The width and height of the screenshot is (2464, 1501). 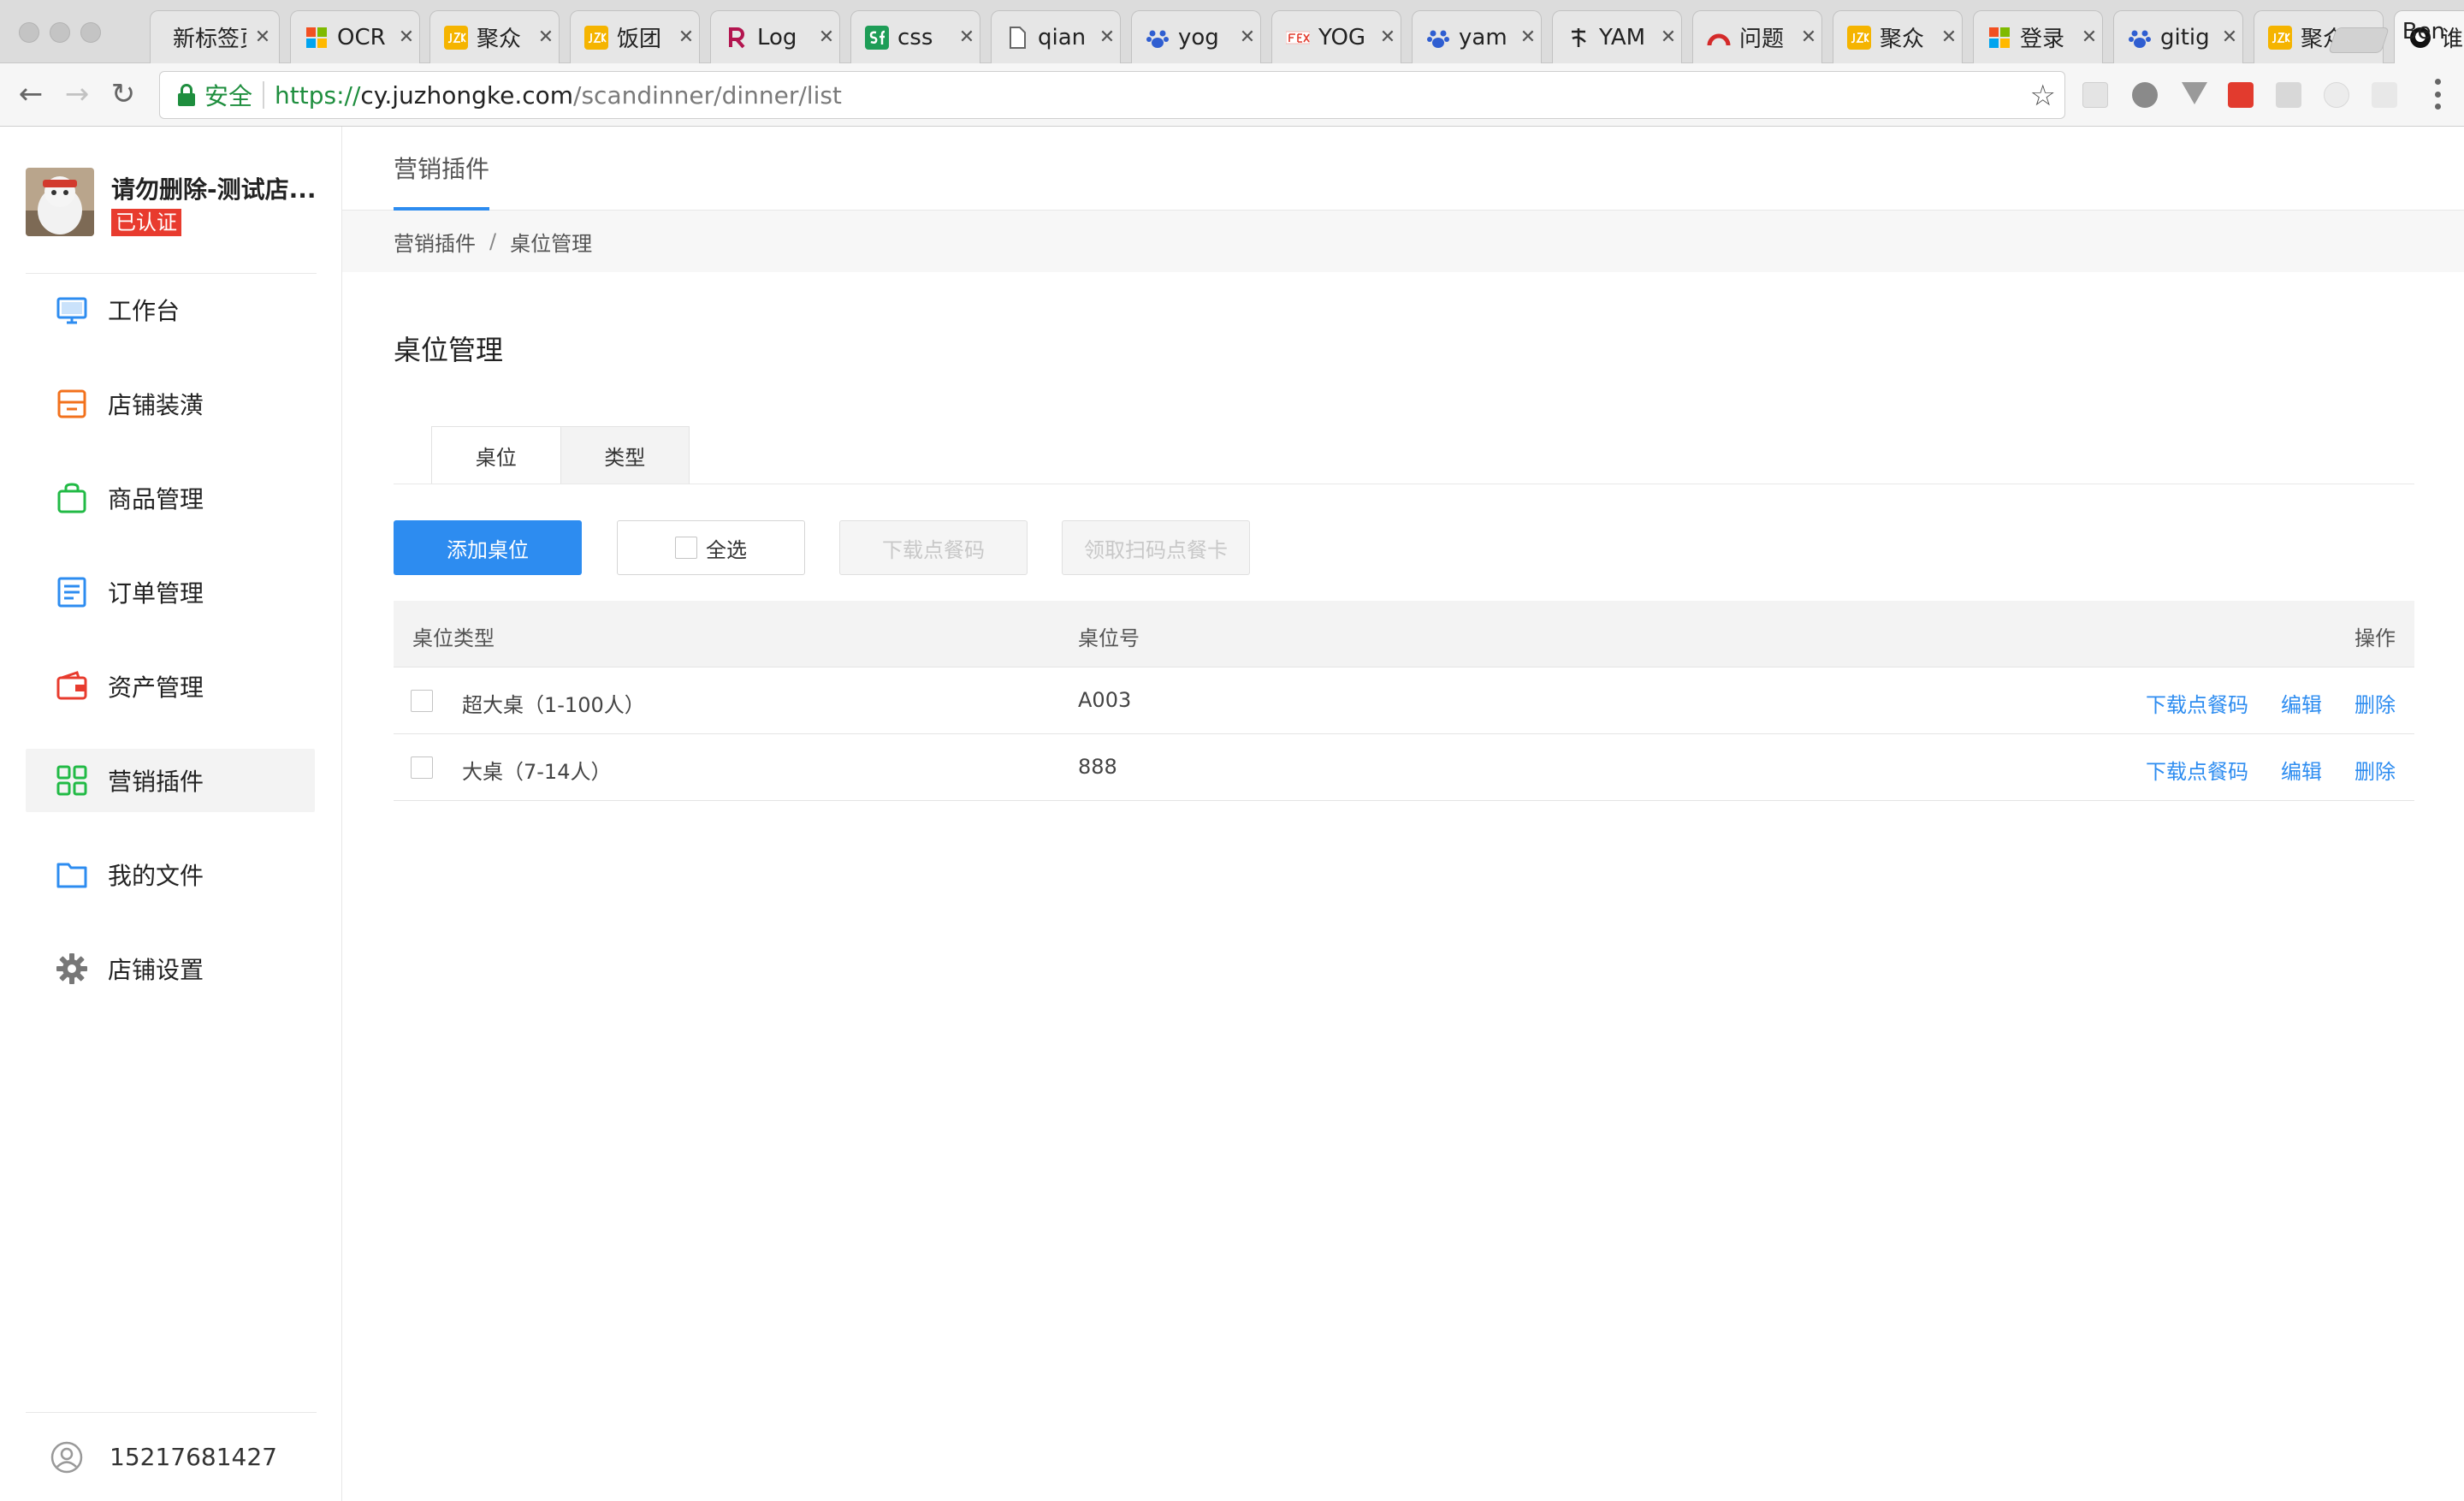 I want to click on breadcrumb: 营销插件 / 桌位管理, so click(x=1403, y=242).